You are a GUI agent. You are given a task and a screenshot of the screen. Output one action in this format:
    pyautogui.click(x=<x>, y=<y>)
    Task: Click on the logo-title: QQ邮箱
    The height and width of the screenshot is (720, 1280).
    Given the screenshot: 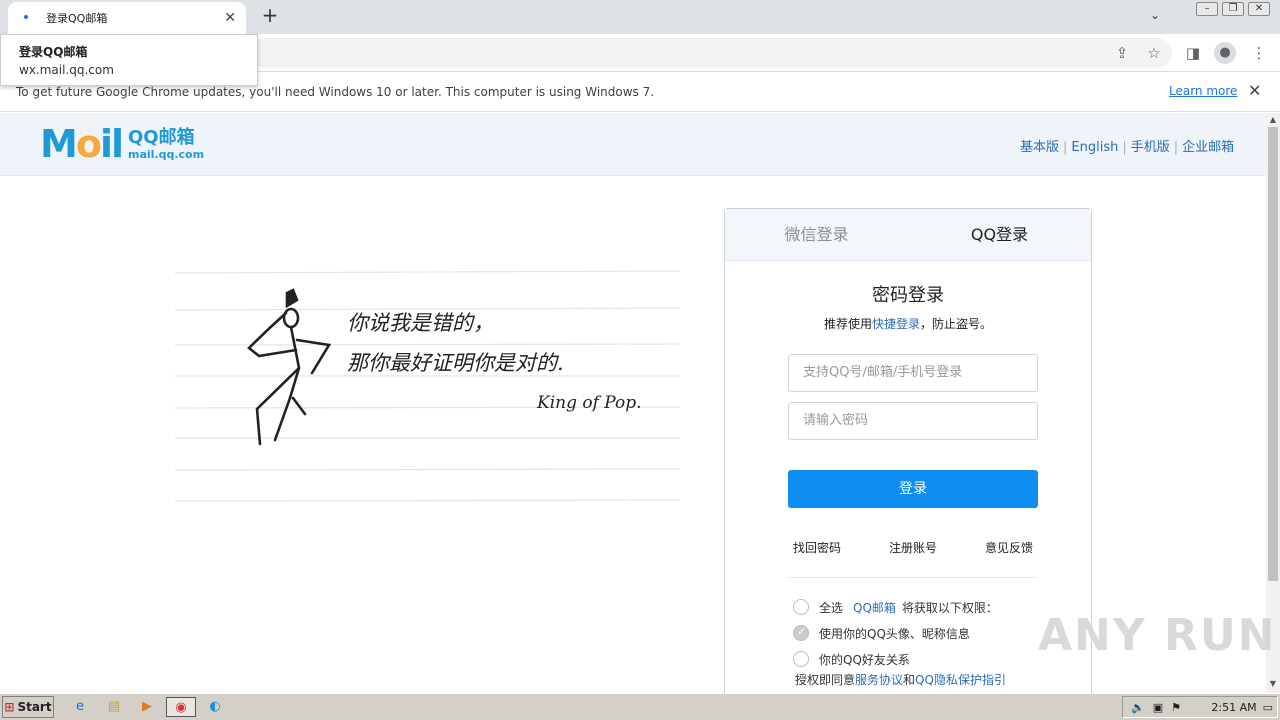 What is the action you would take?
    pyautogui.click(x=161, y=137)
    